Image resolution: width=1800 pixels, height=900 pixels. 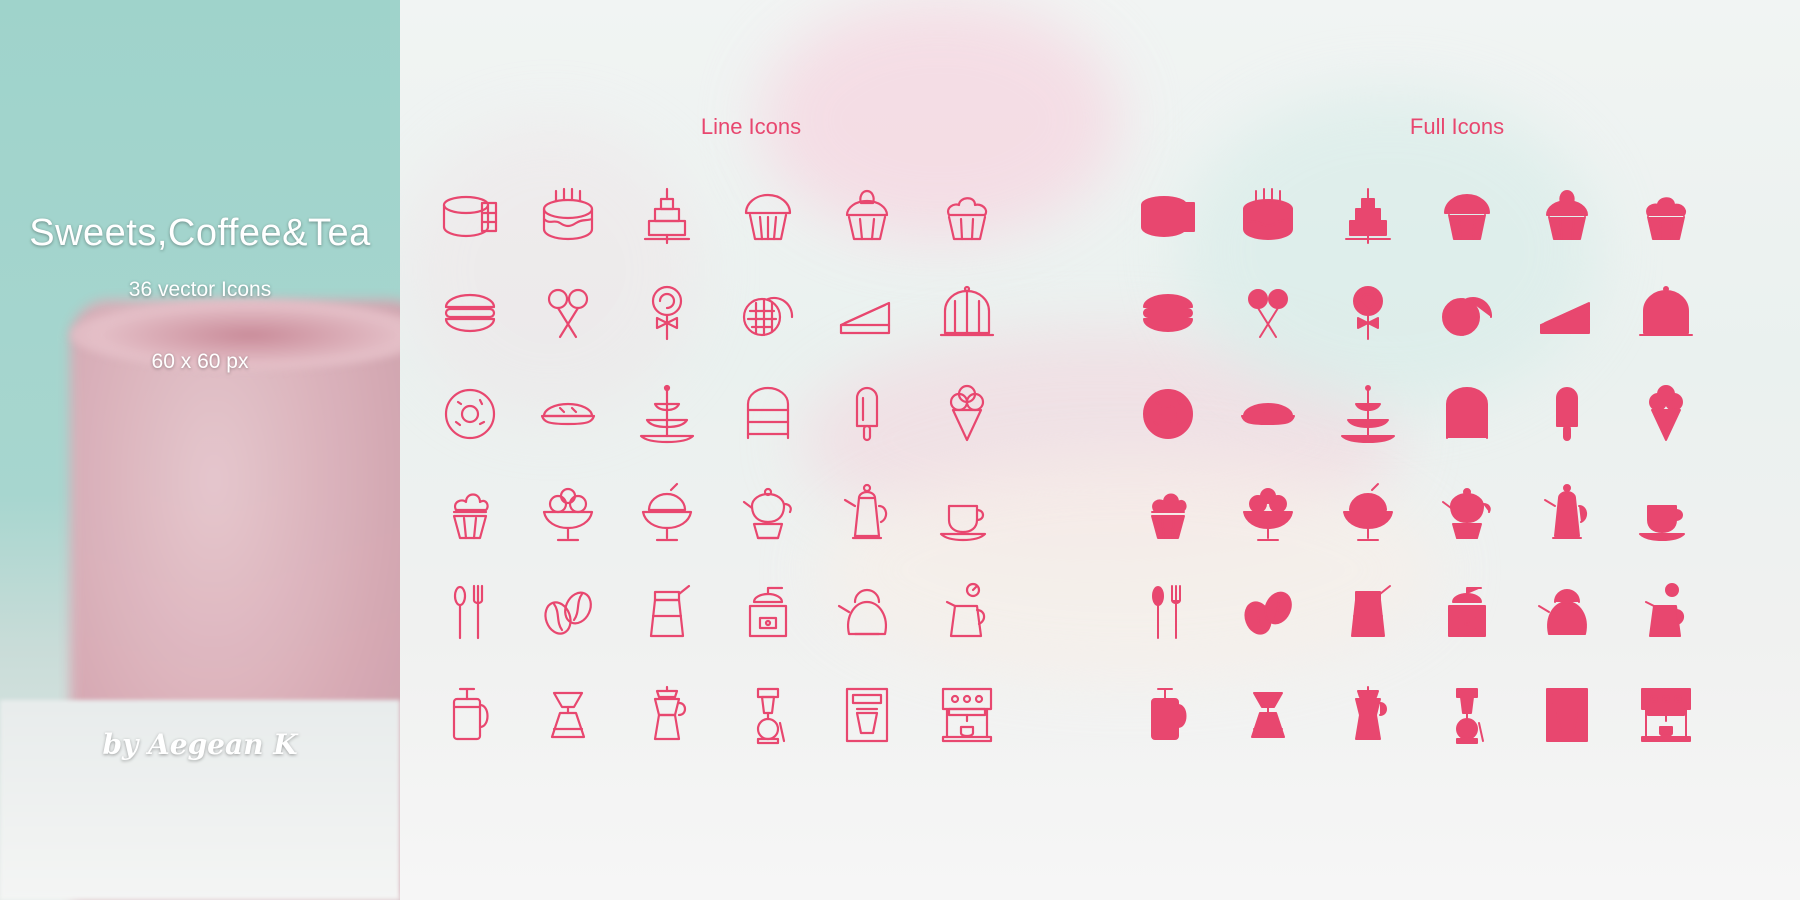 What do you see at coordinates (1268, 414) in the screenshot?
I see `full-pie-icon` at bounding box center [1268, 414].